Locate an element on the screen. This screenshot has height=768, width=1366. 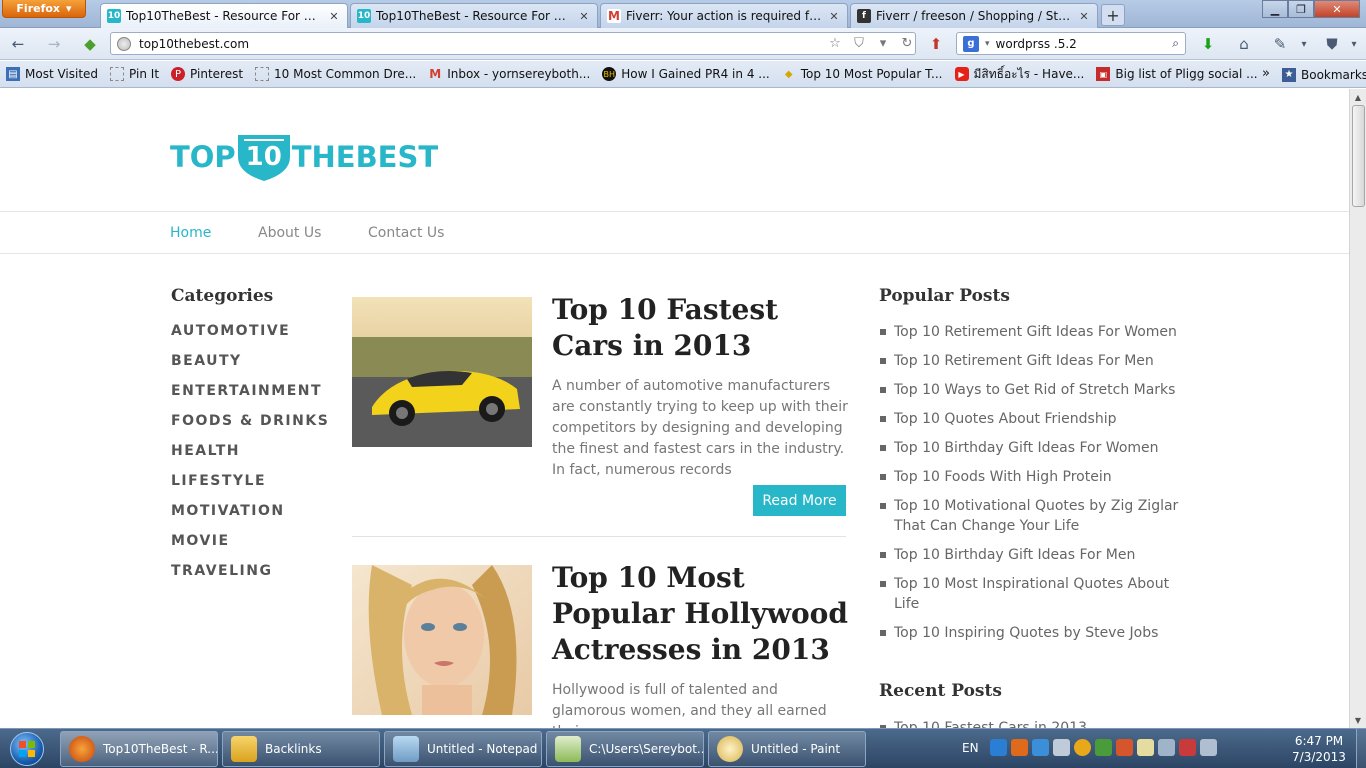
category-link: HEALTH is located at coordinates (205, 451).